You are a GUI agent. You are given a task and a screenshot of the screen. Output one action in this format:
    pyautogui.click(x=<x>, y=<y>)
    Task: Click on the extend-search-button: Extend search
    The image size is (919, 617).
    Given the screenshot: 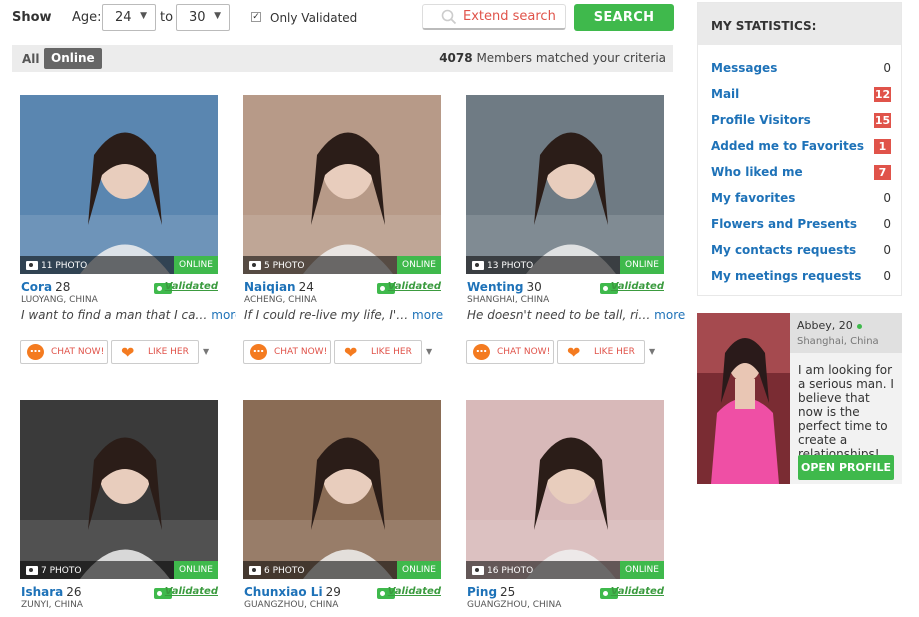 What is the action you would take?
    pyautogui.click(x=494, y=17)
    